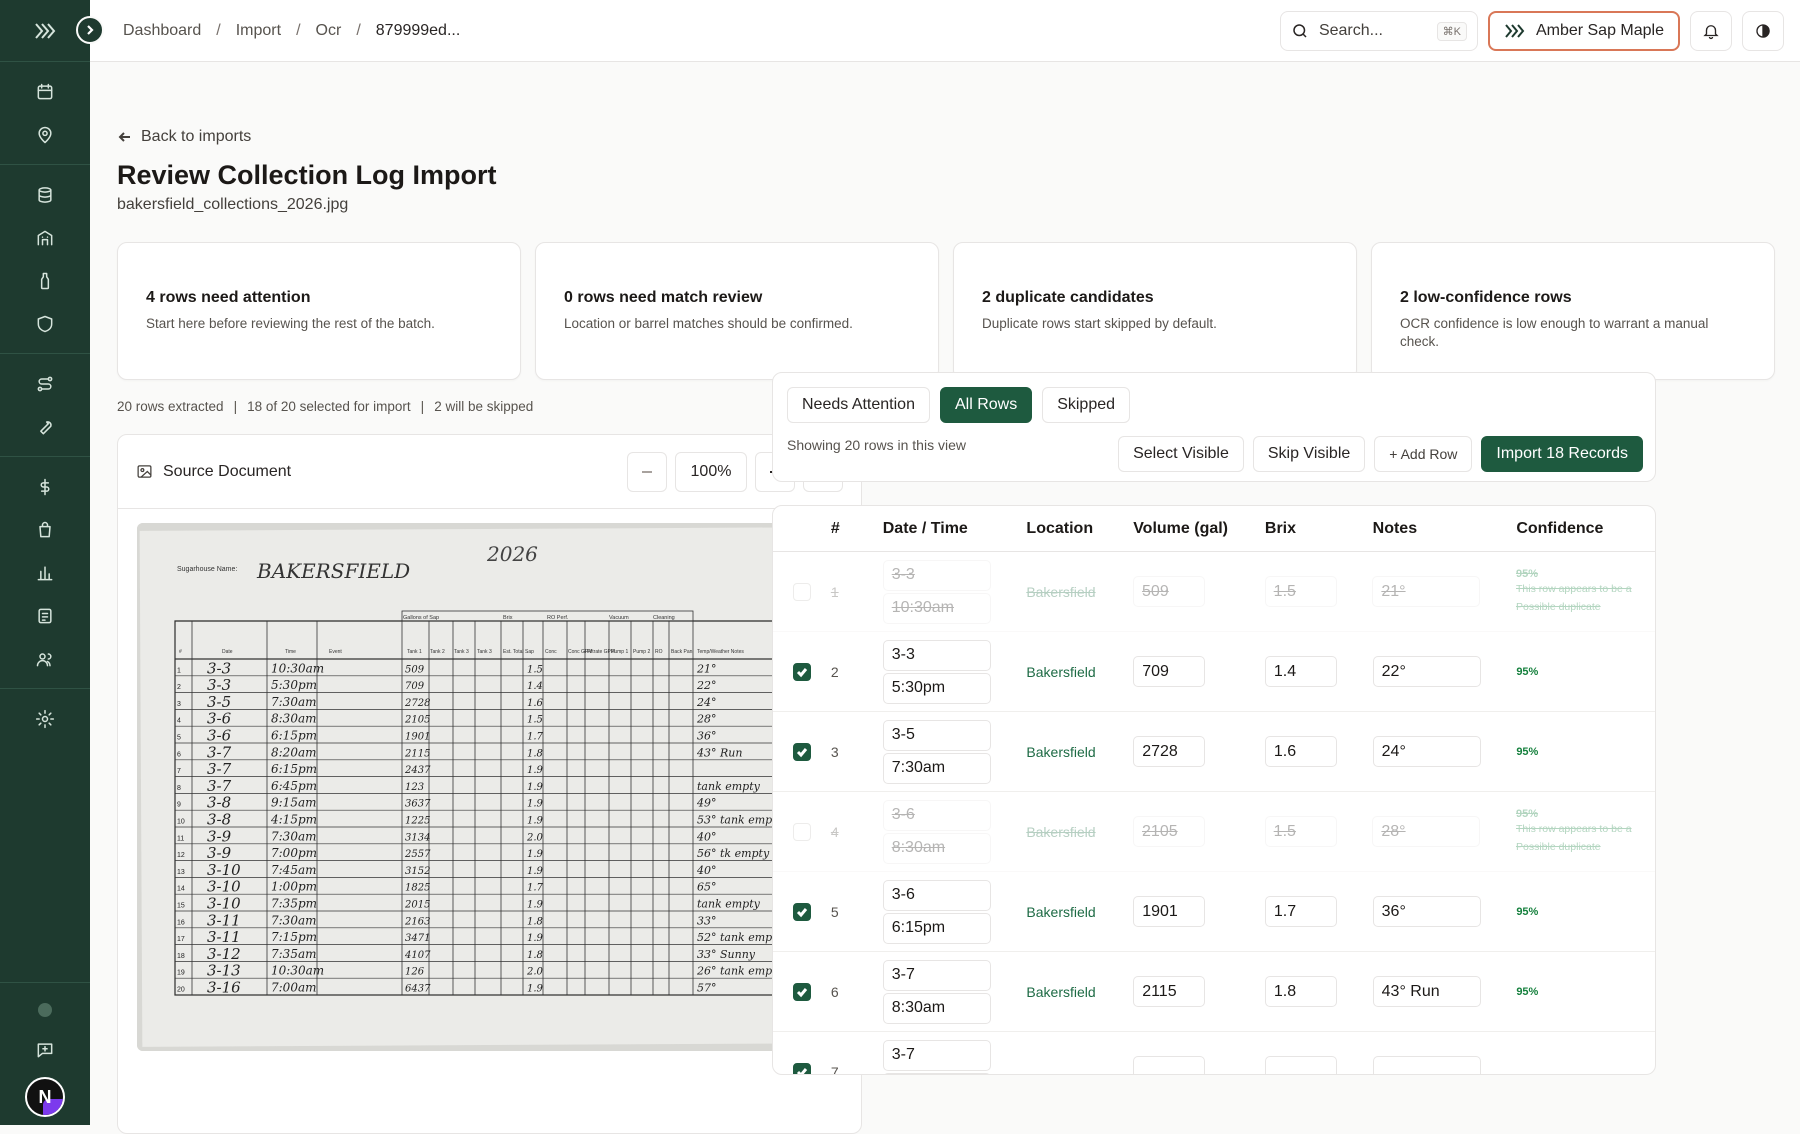  Describe the element at coordinates (733, 853) in the screenshot. I see `handwritten-notes: 56° tk empty` at that location.